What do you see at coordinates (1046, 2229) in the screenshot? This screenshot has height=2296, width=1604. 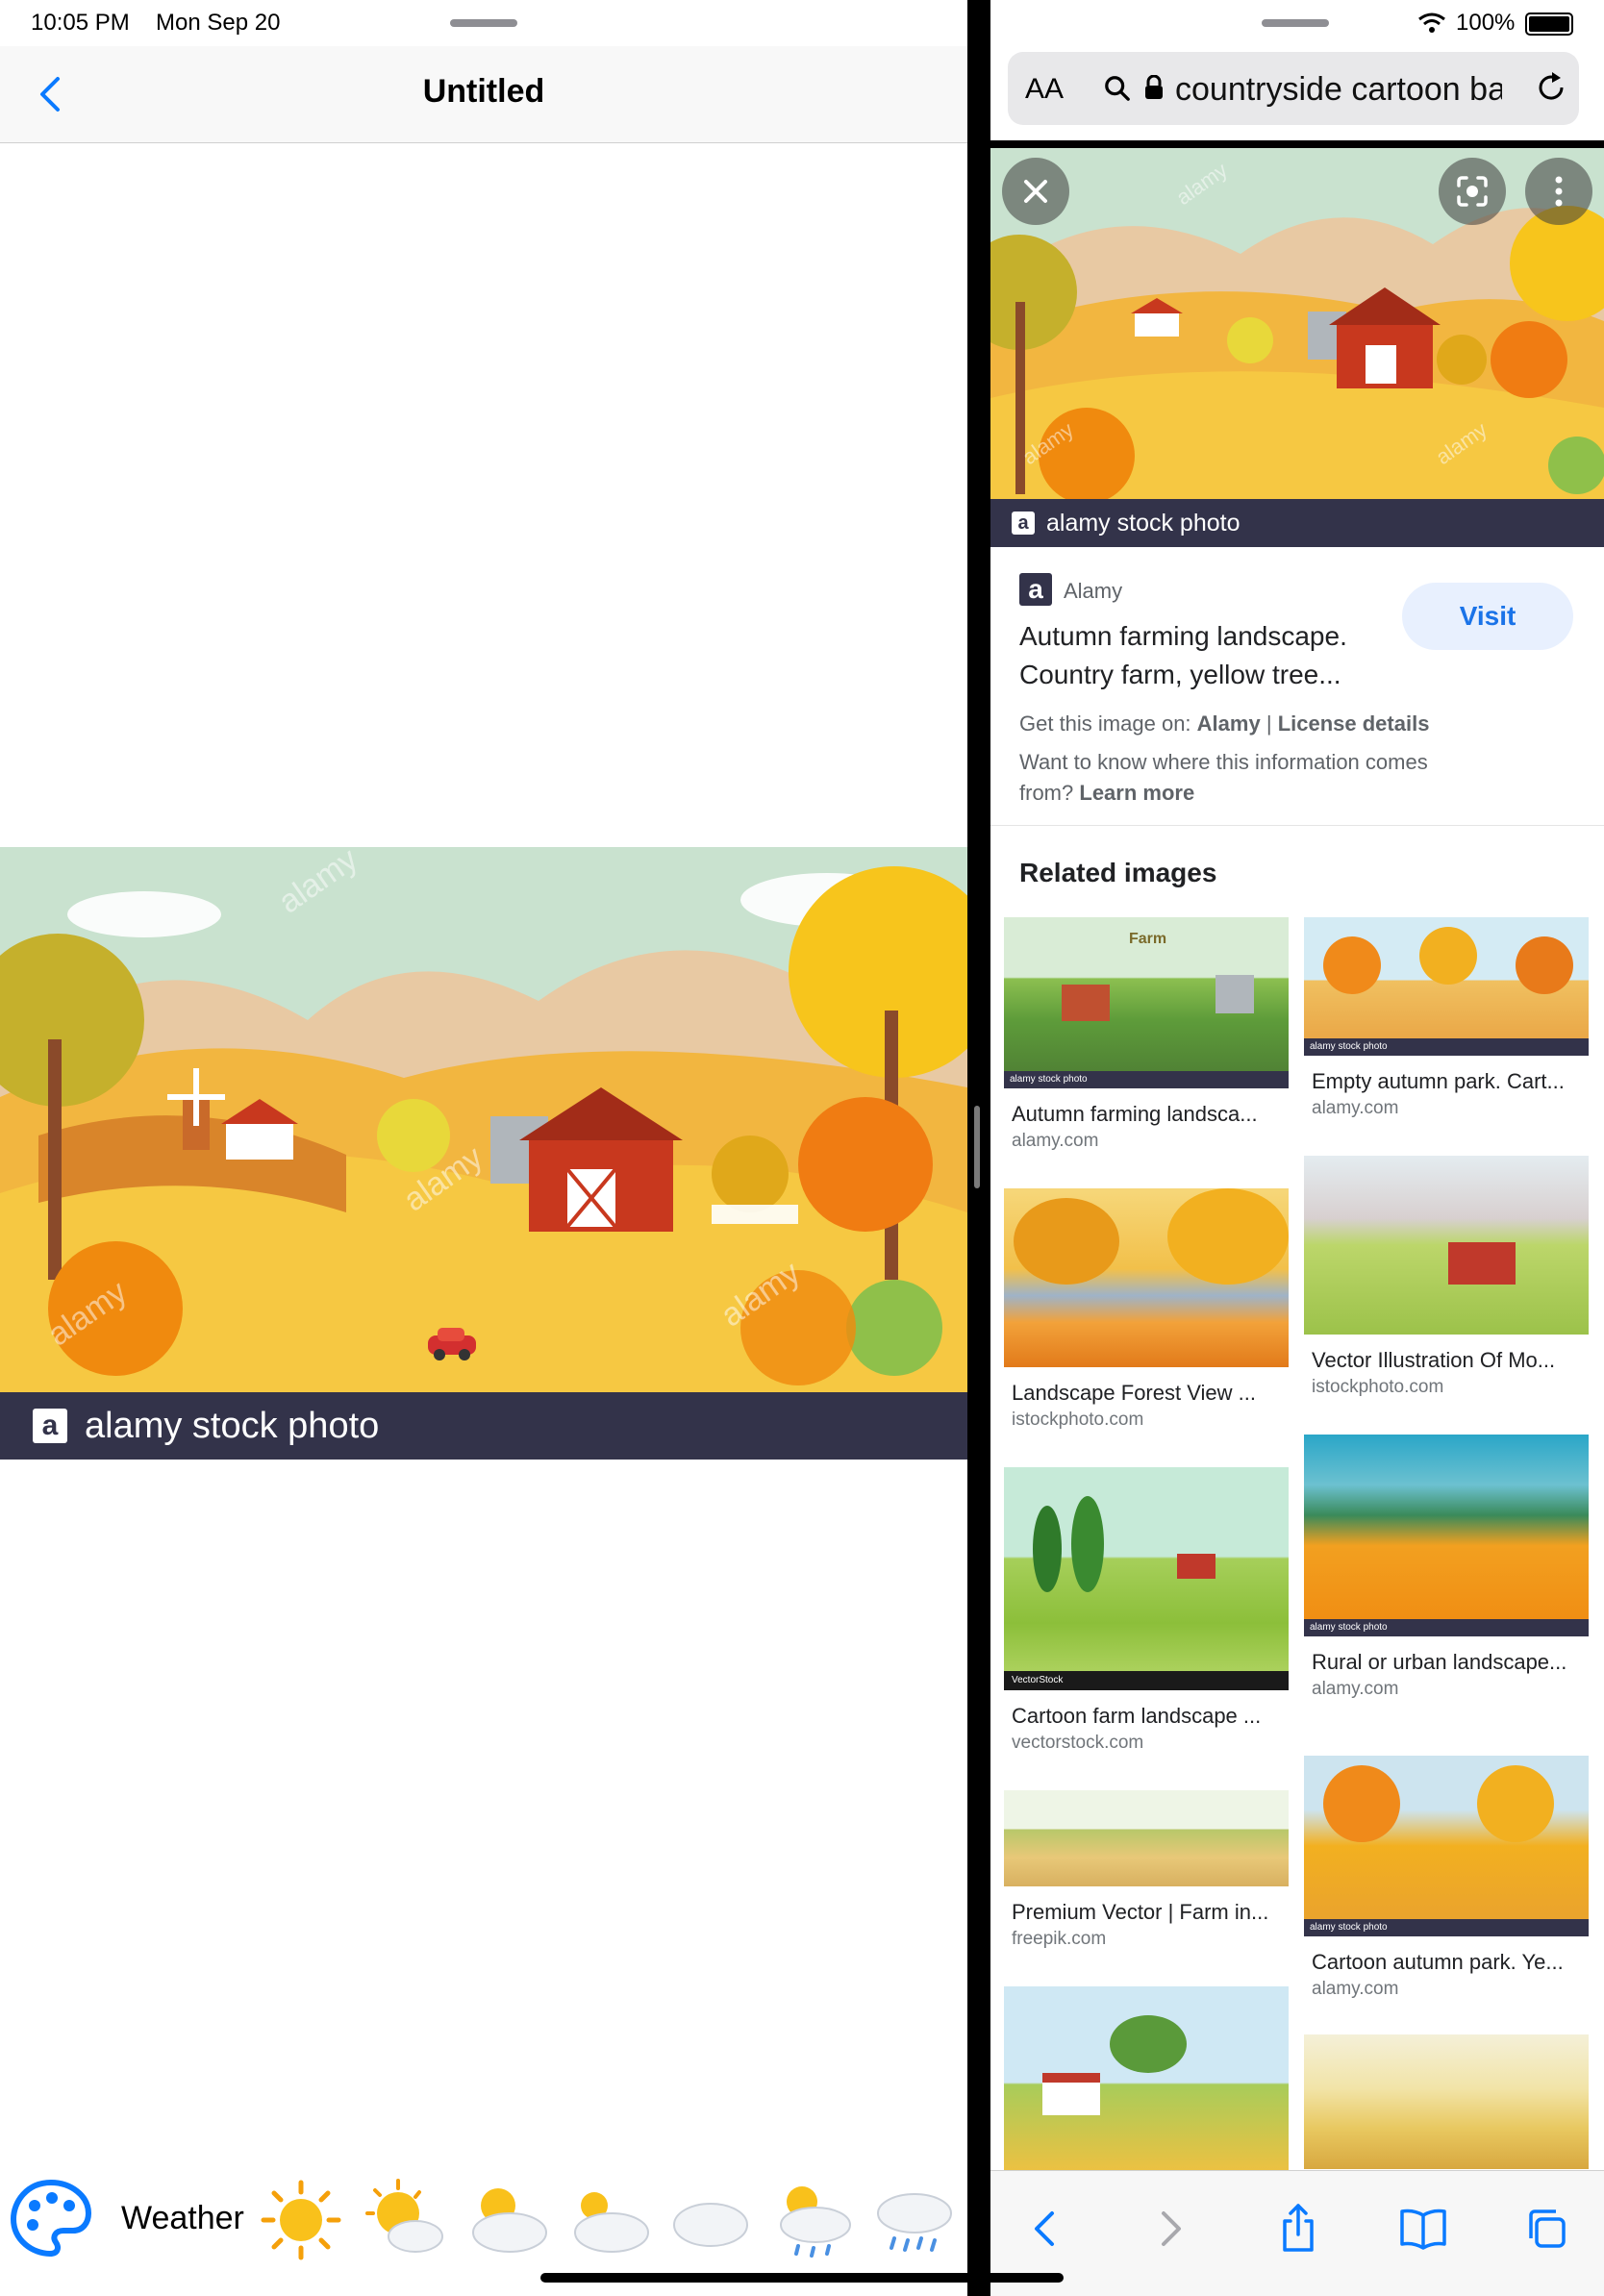 I see `back-icon` at bounding box center [1046, 2229].